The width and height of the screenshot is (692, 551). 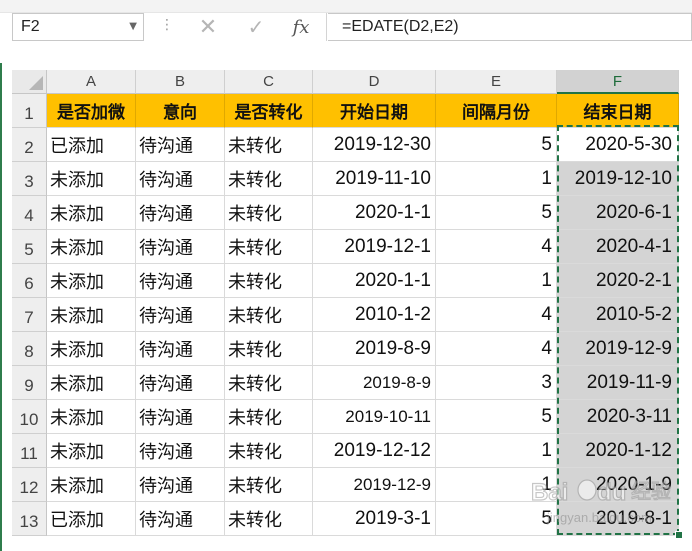 What do you see at coordinates (29, 82) in the screenshot?
I see `select-all-button` at bounding box center [29, 82].